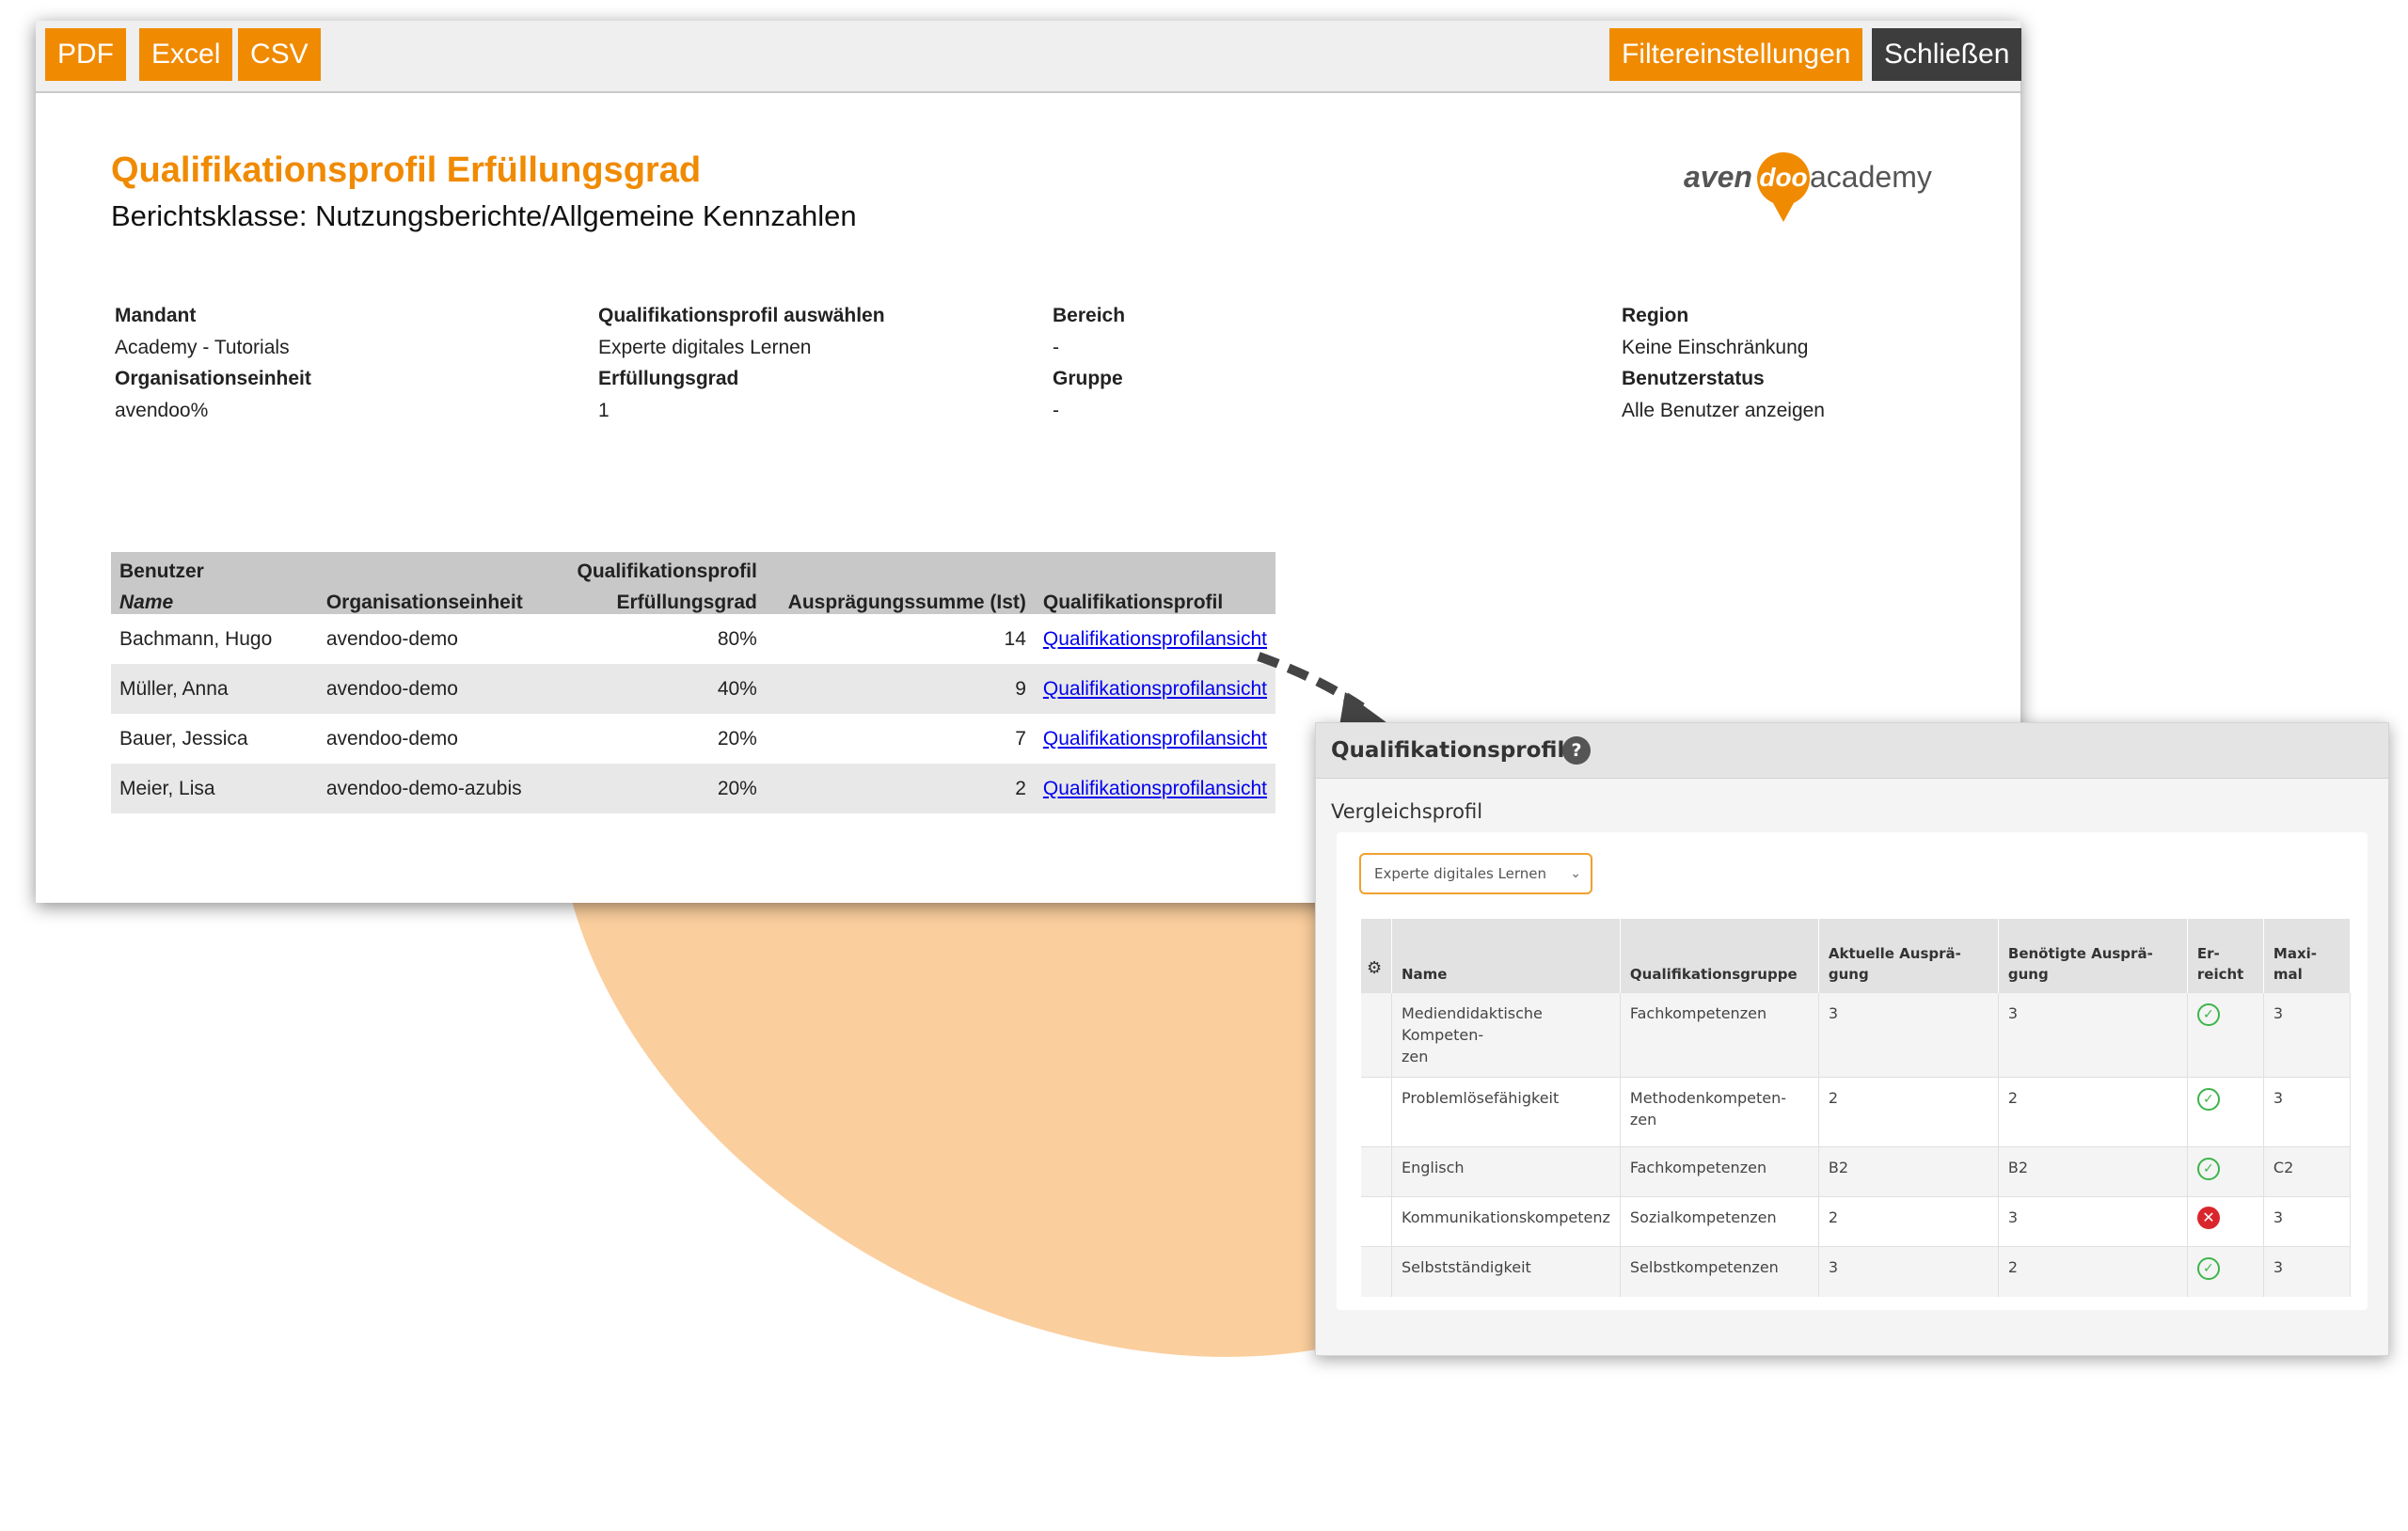 The height and width of the screenshot is (1531, 2408). I want to click on col-header-maximal-line2: mal, so click(2288, 974).